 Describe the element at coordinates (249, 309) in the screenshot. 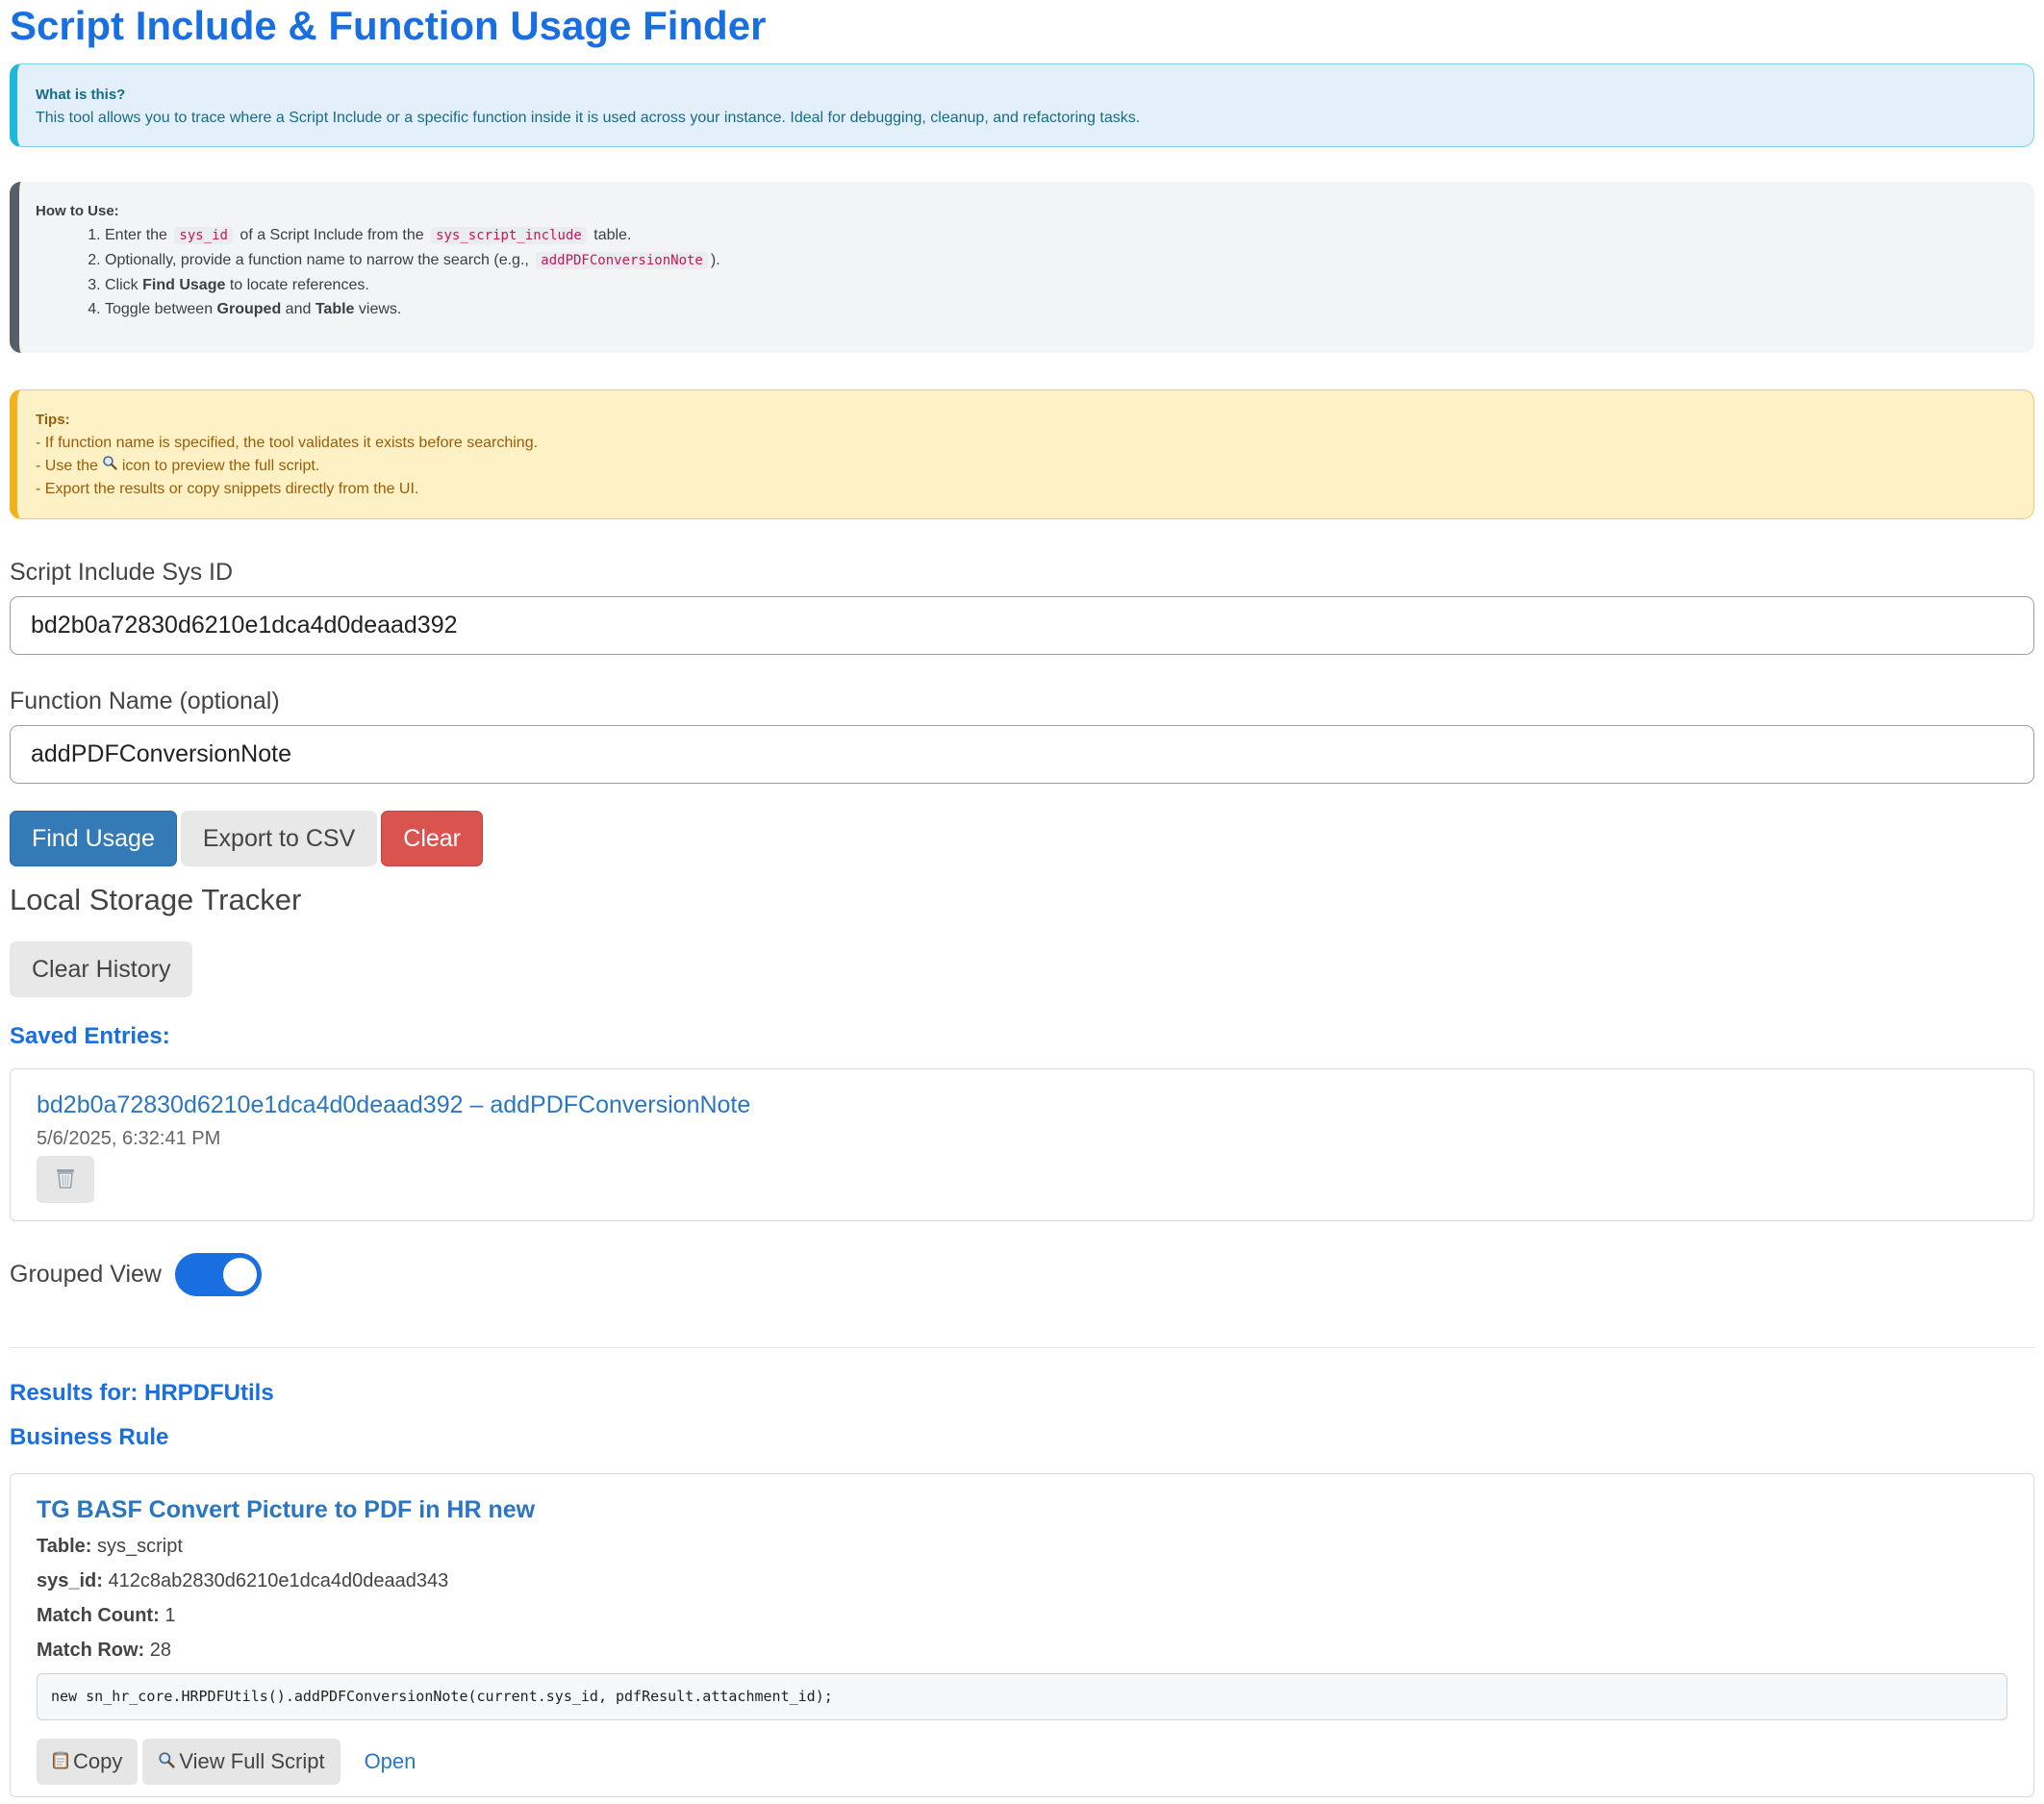

I see `step-bold: Grouped` at that location.